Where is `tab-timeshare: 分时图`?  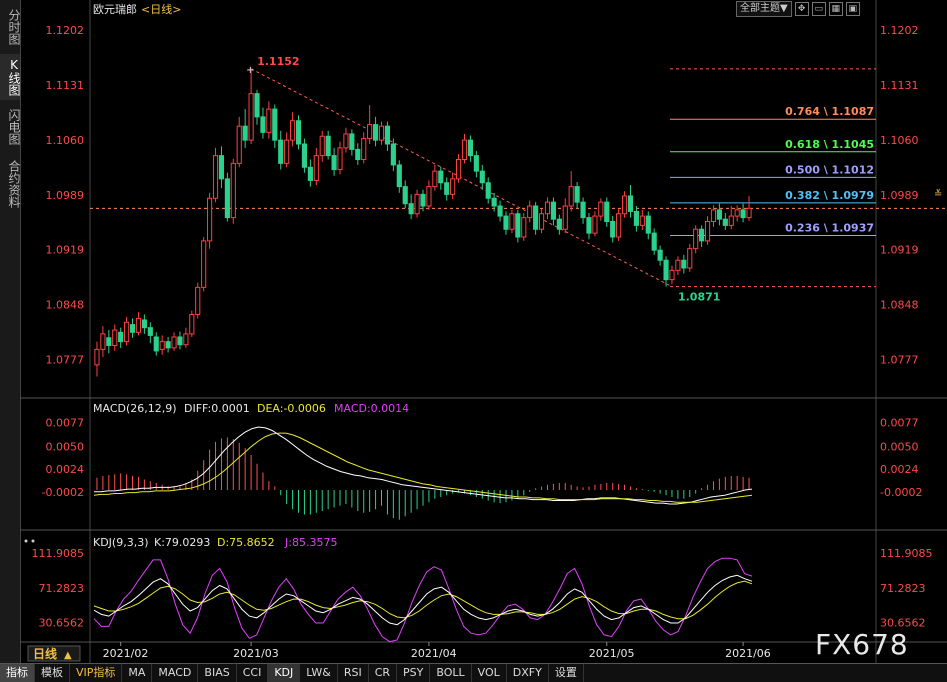
tab-timeshare: 分时图 is located at coordinates (10, 27).